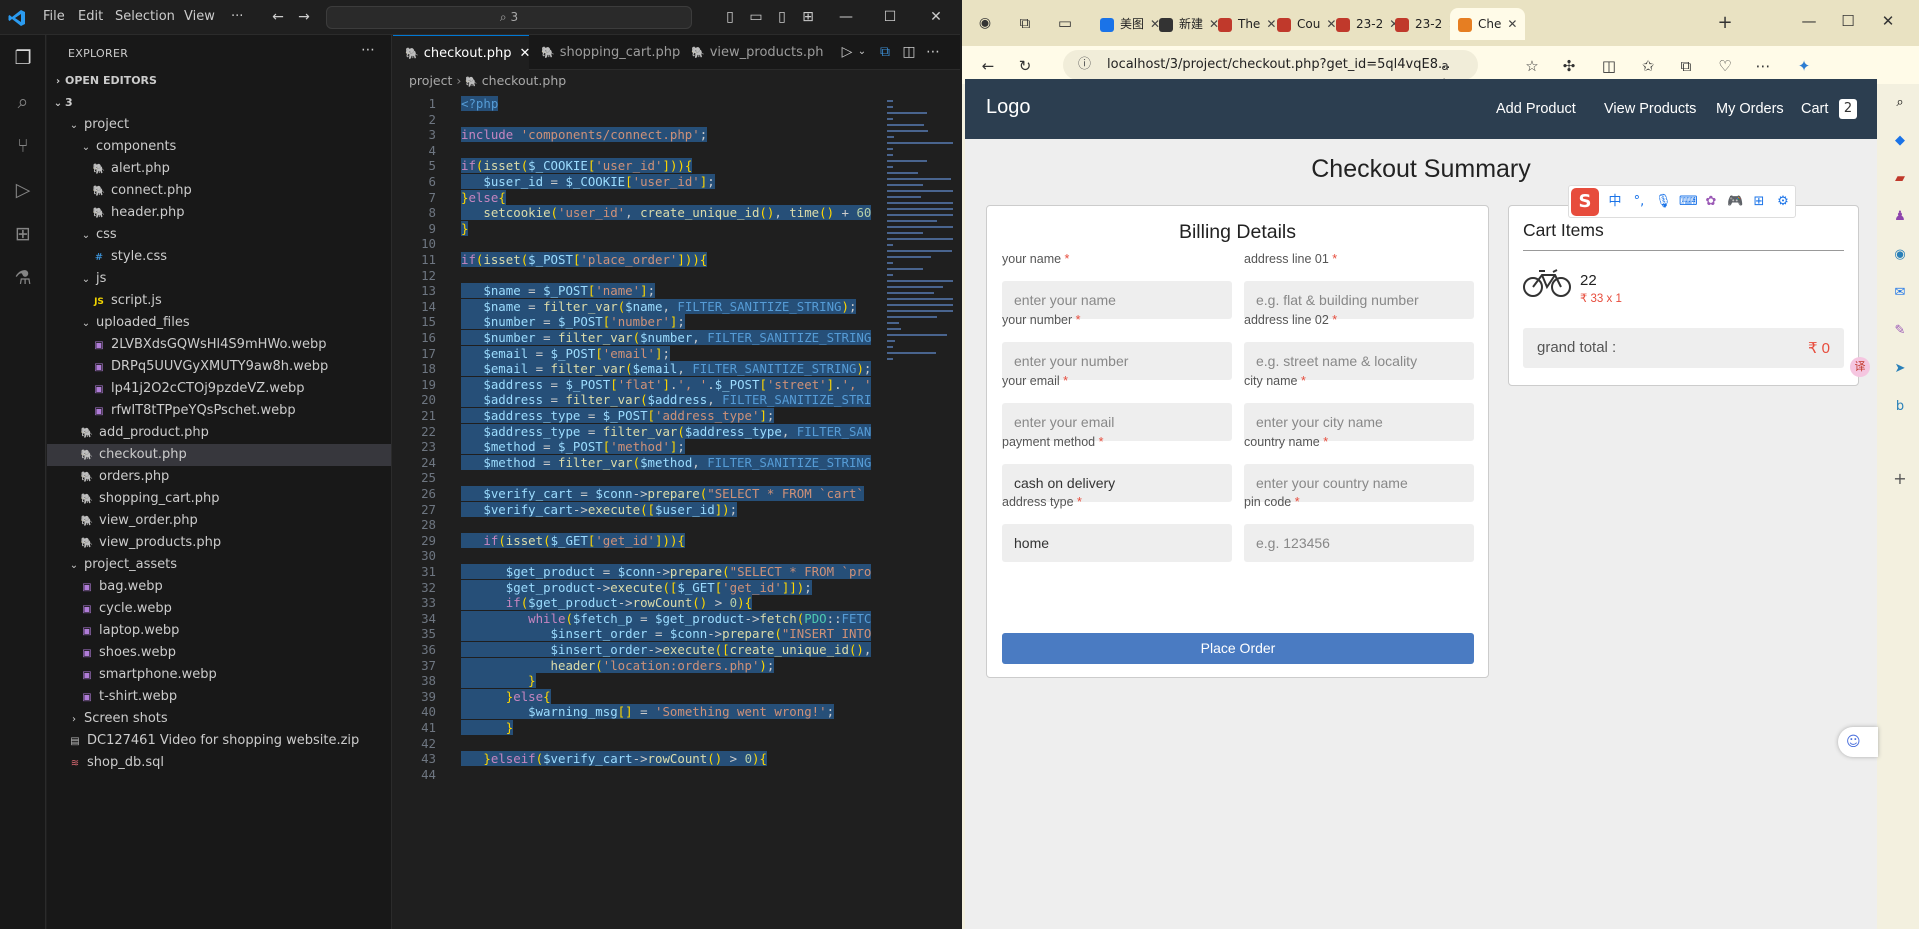  I want to click on tab-view-products: 🐘 view_products.ph, so click(751, 52).